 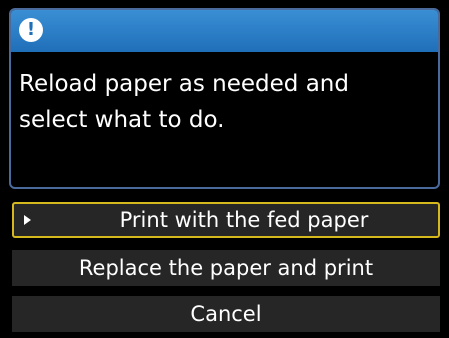 I want to click on exclamation-icon: !, so click(x=31, y=30).